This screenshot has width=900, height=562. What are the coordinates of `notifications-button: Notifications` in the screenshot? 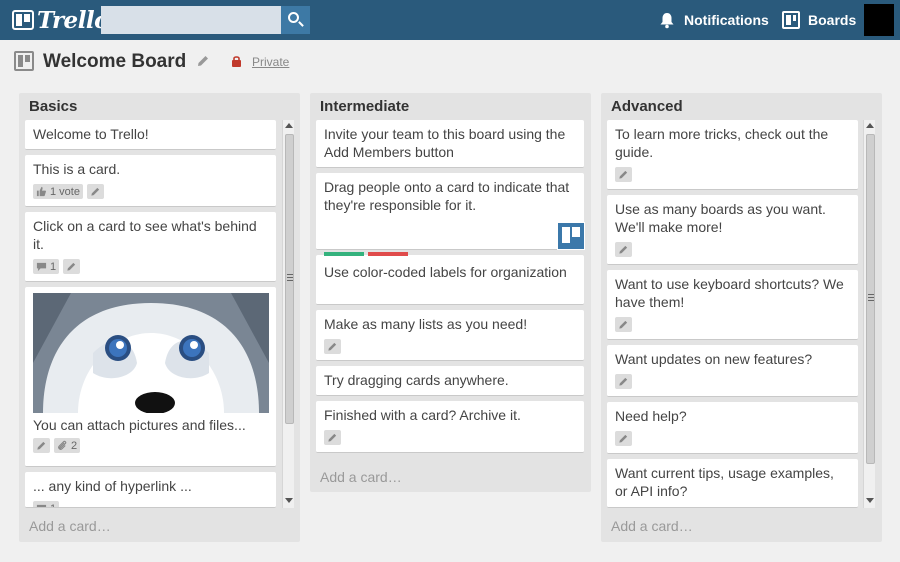 It's located at (713, 20).